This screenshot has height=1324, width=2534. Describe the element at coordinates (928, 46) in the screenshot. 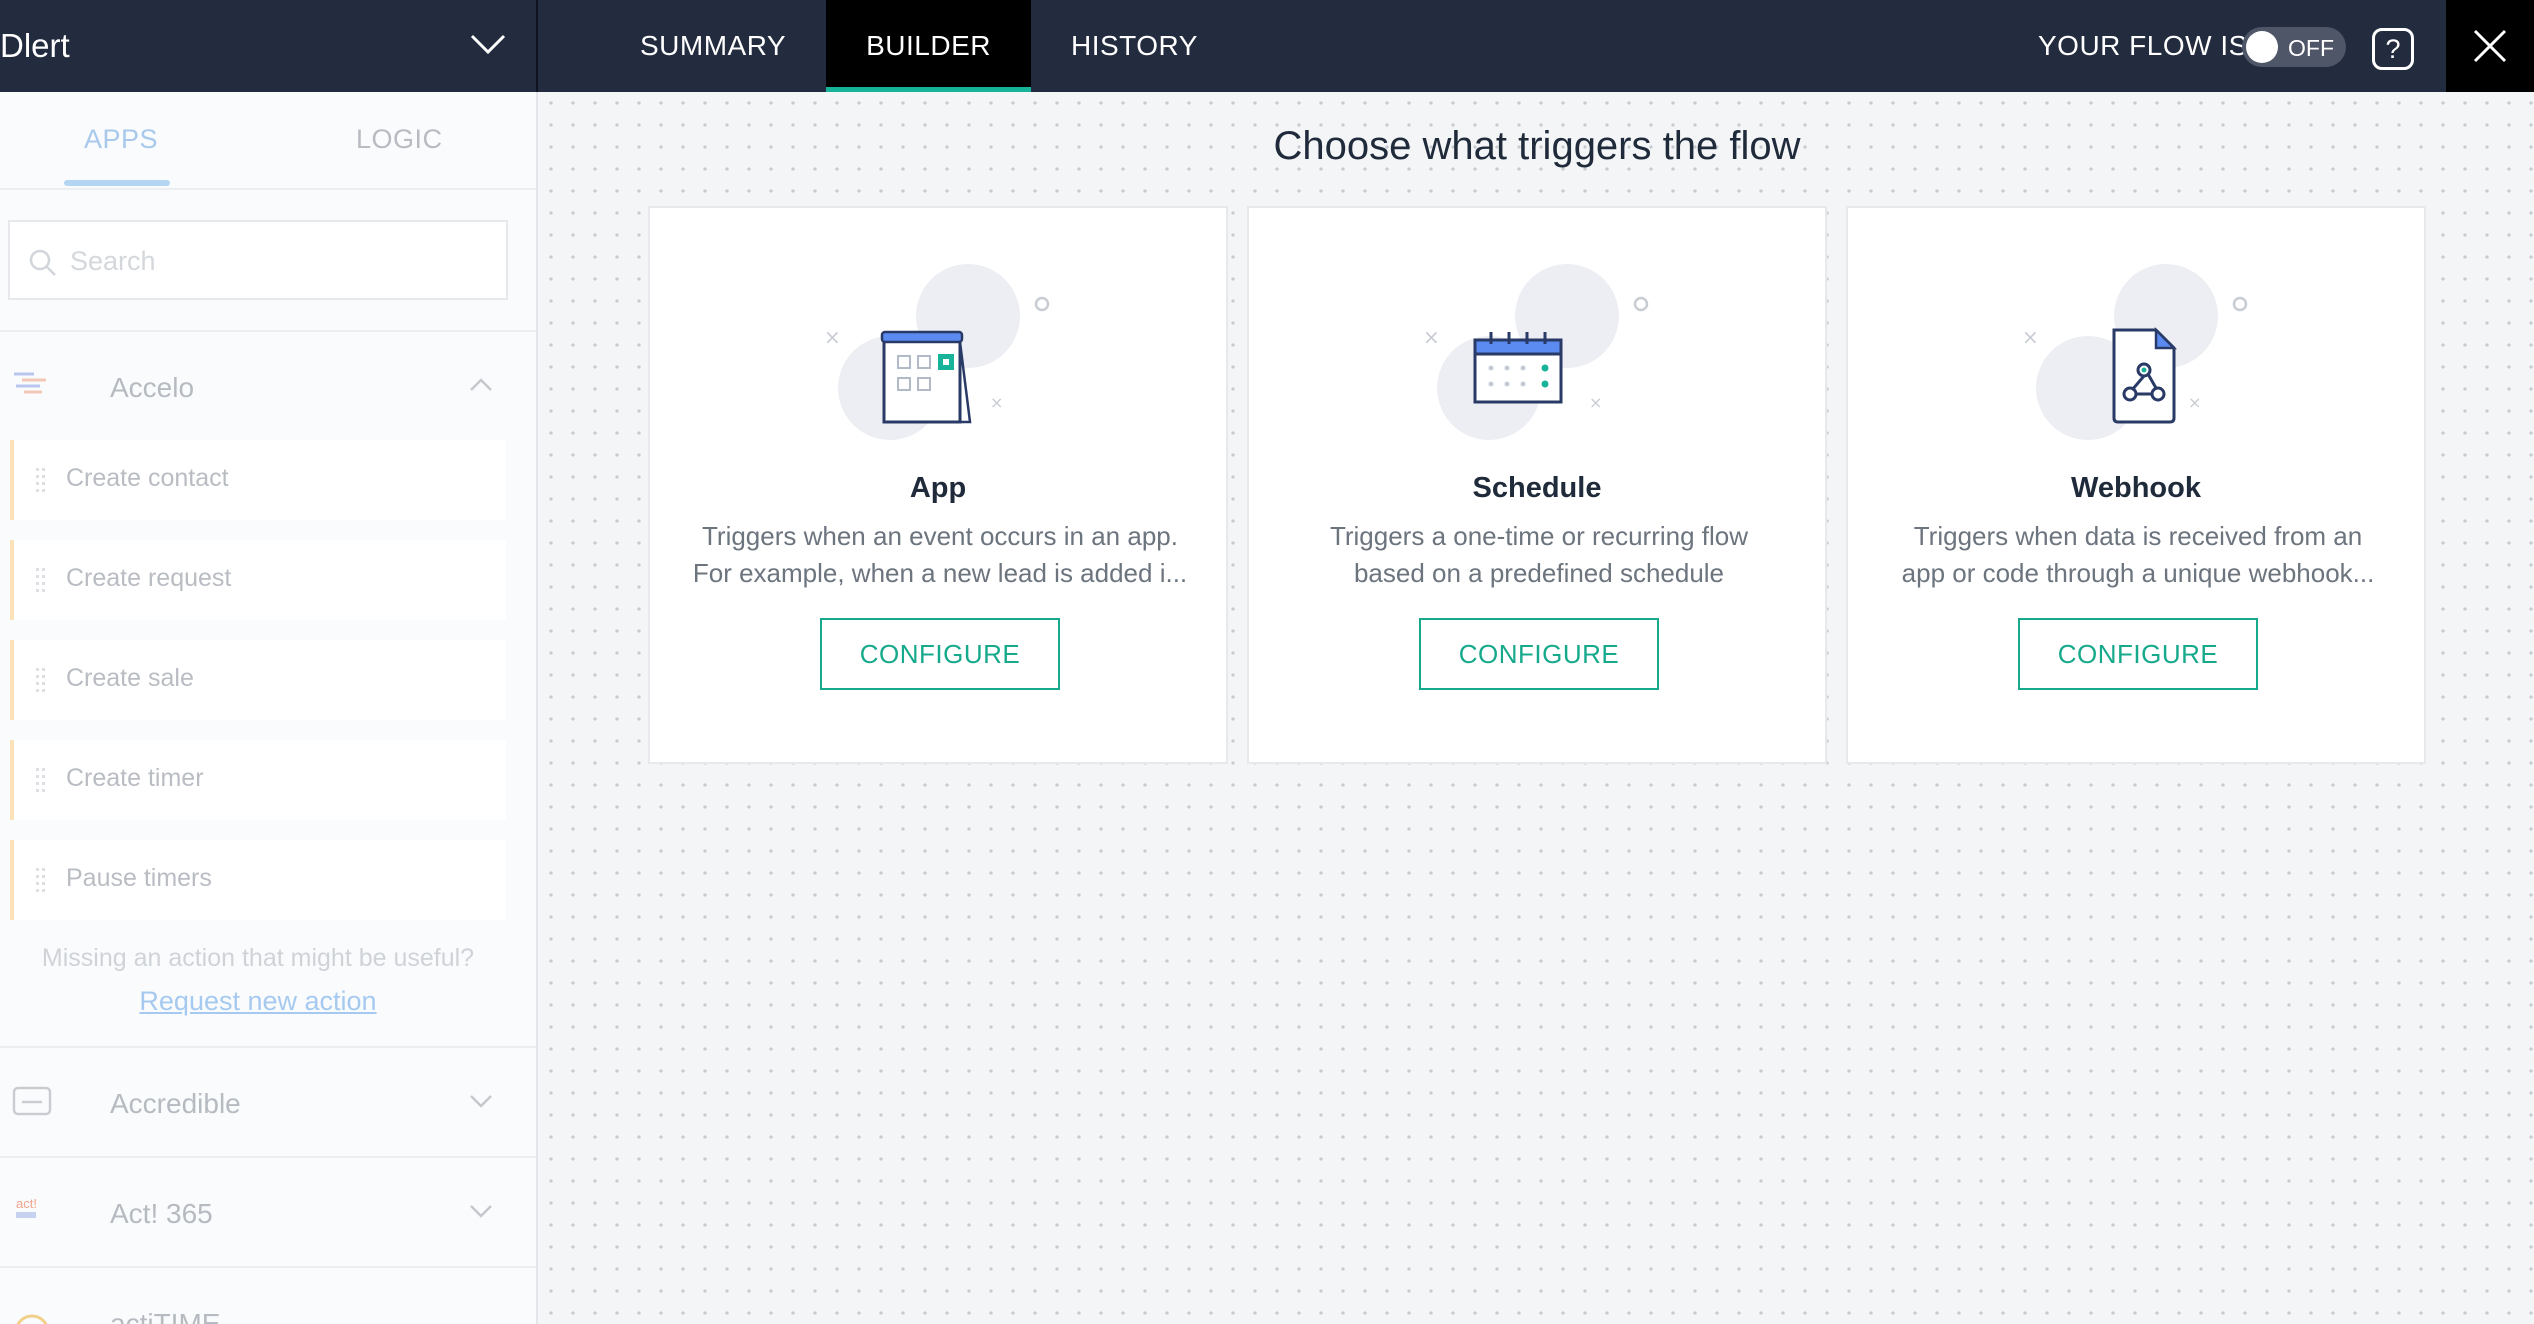

I see `tab-builder: BUILDER` at that location.